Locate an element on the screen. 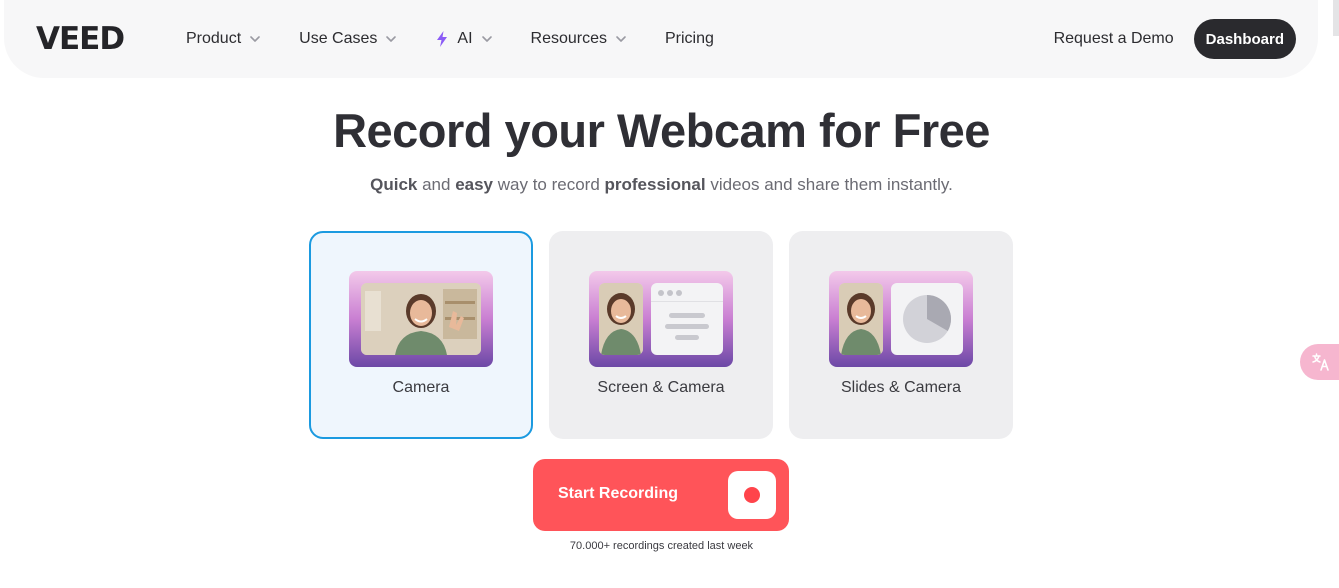  subtitle-text: videos and share them instantly. is located at coordinates (829, 184).